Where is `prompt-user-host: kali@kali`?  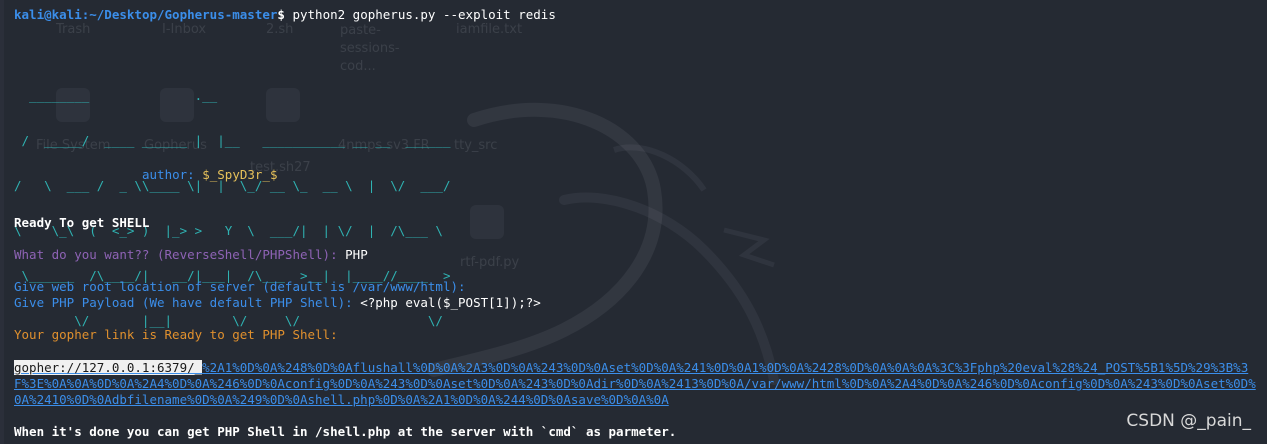
prompt-user-host: kali@kali is located at coordinates (48, 14).